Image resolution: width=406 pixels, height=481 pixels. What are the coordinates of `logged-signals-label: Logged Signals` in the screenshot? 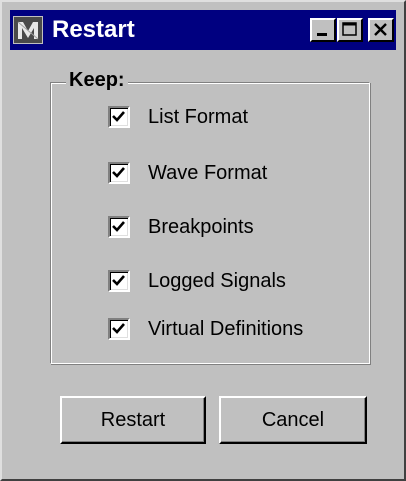 It's located at (217, 281).